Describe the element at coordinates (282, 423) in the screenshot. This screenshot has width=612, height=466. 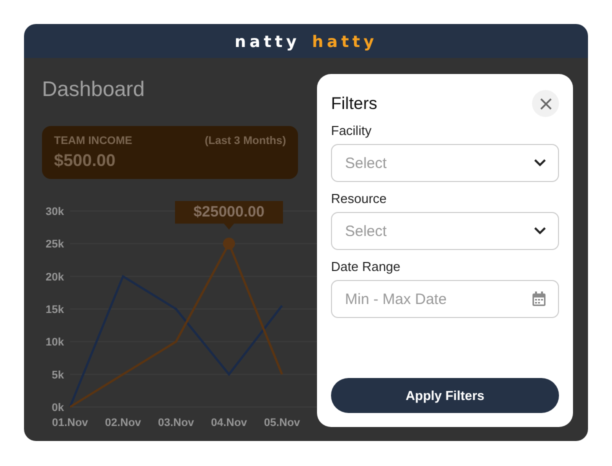
I see `x-axis-label: 05.Nov` at that location.